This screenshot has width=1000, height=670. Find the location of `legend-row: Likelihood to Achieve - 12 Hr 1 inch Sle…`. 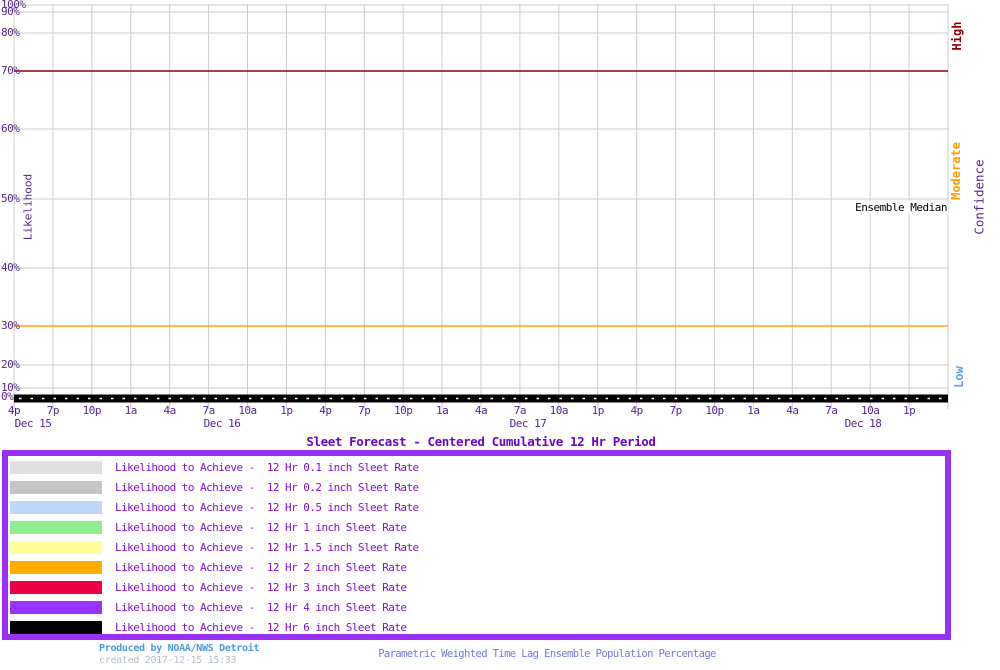

legend-row: Likelihood to Achieve - 12 Hr 1 inch Sle… is located at coordinates (476, 527).